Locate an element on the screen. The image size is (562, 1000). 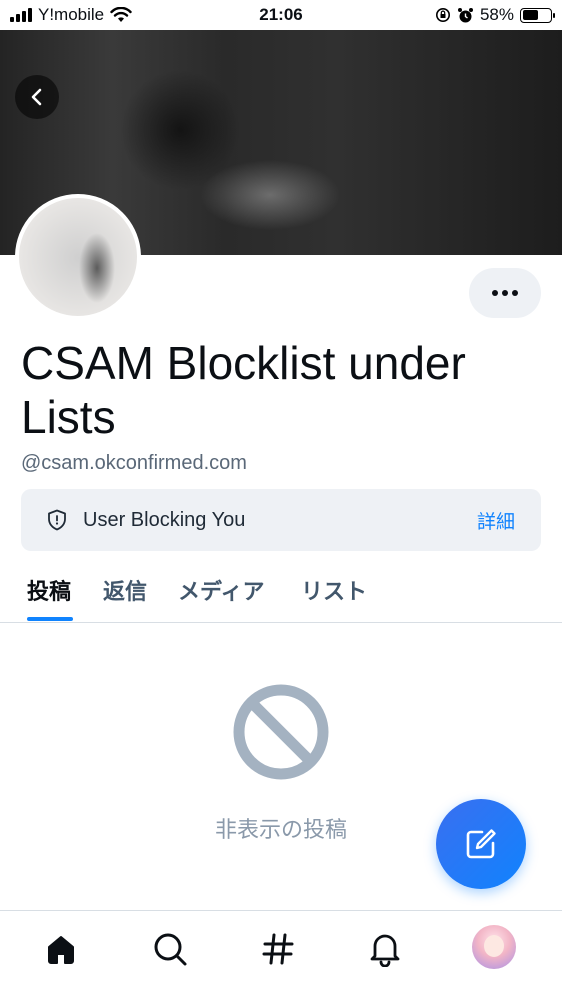
chevron-left-icon is located at coordinates (36, 97).